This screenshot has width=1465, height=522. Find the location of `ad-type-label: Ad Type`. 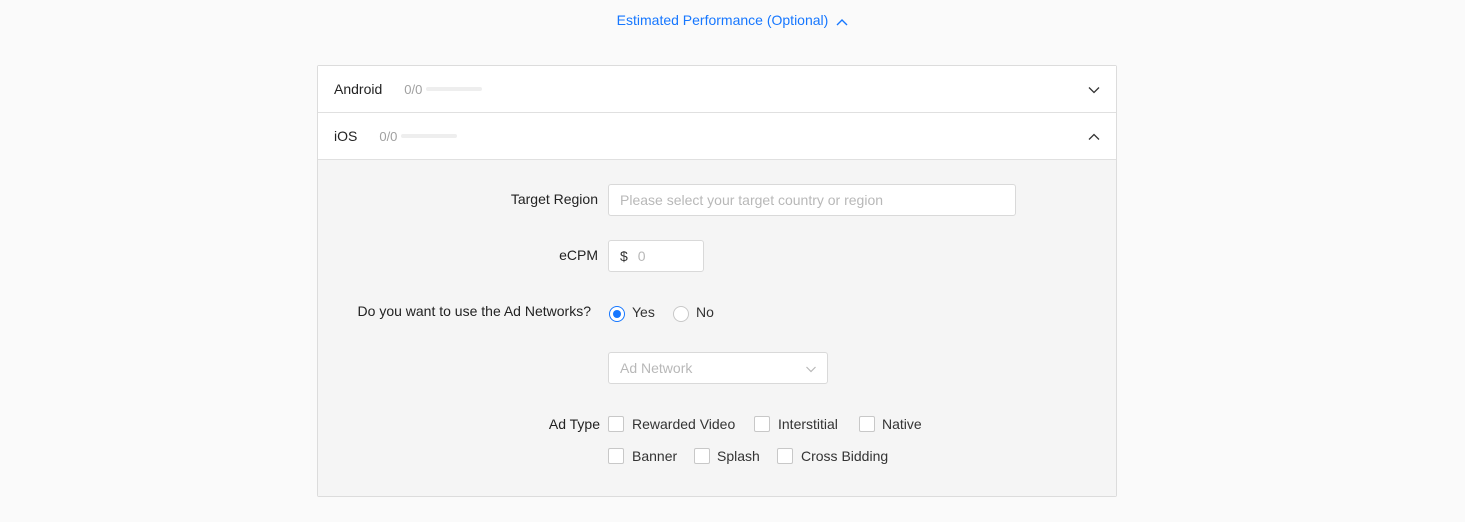

ad-type-label: Ad Type is located at coordinates (574, 424).